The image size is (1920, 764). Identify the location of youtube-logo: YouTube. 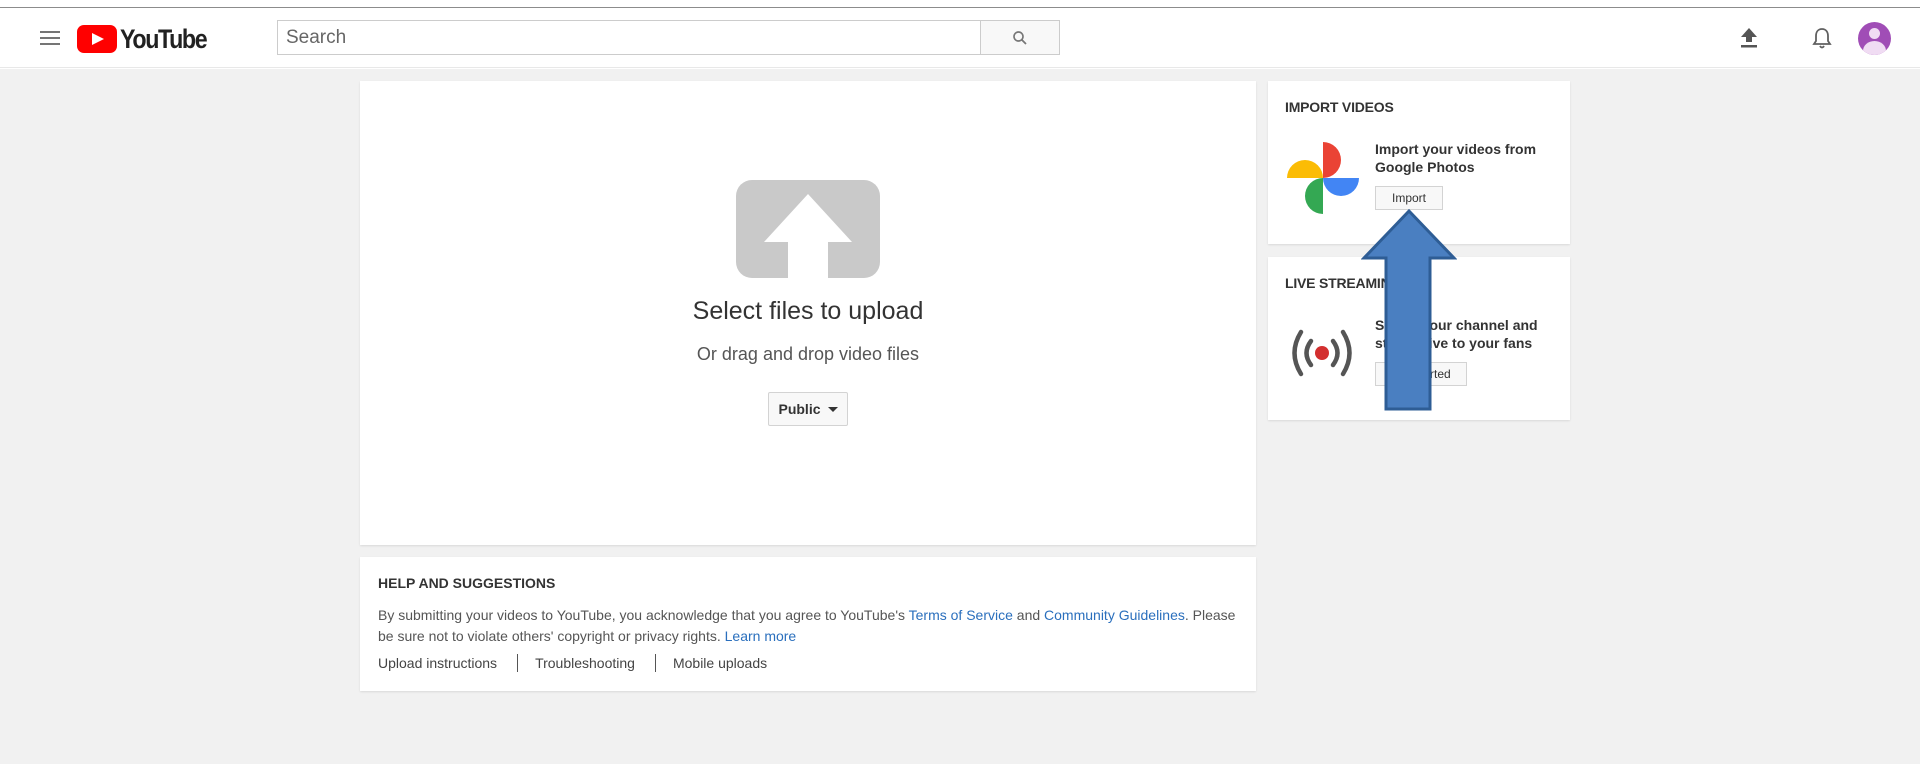
(148, 38).